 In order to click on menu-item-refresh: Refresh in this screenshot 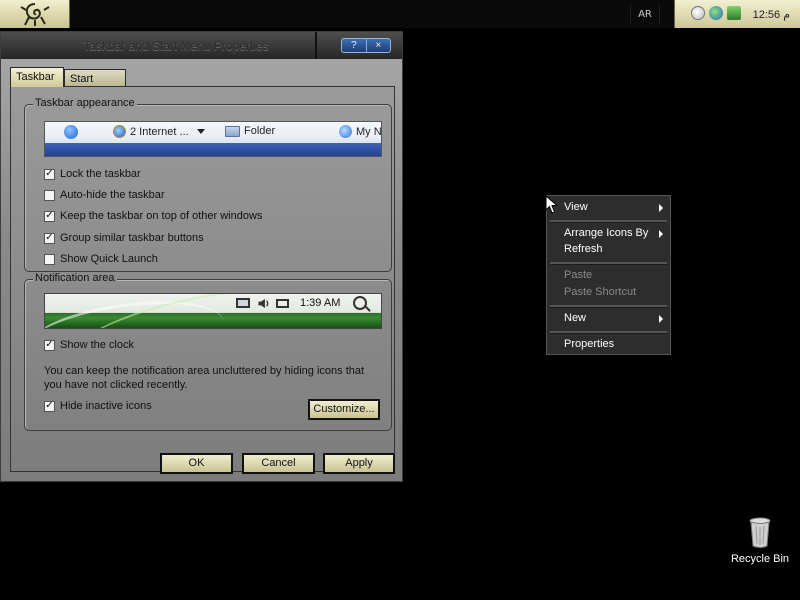, I will do `click(608, 249)`.